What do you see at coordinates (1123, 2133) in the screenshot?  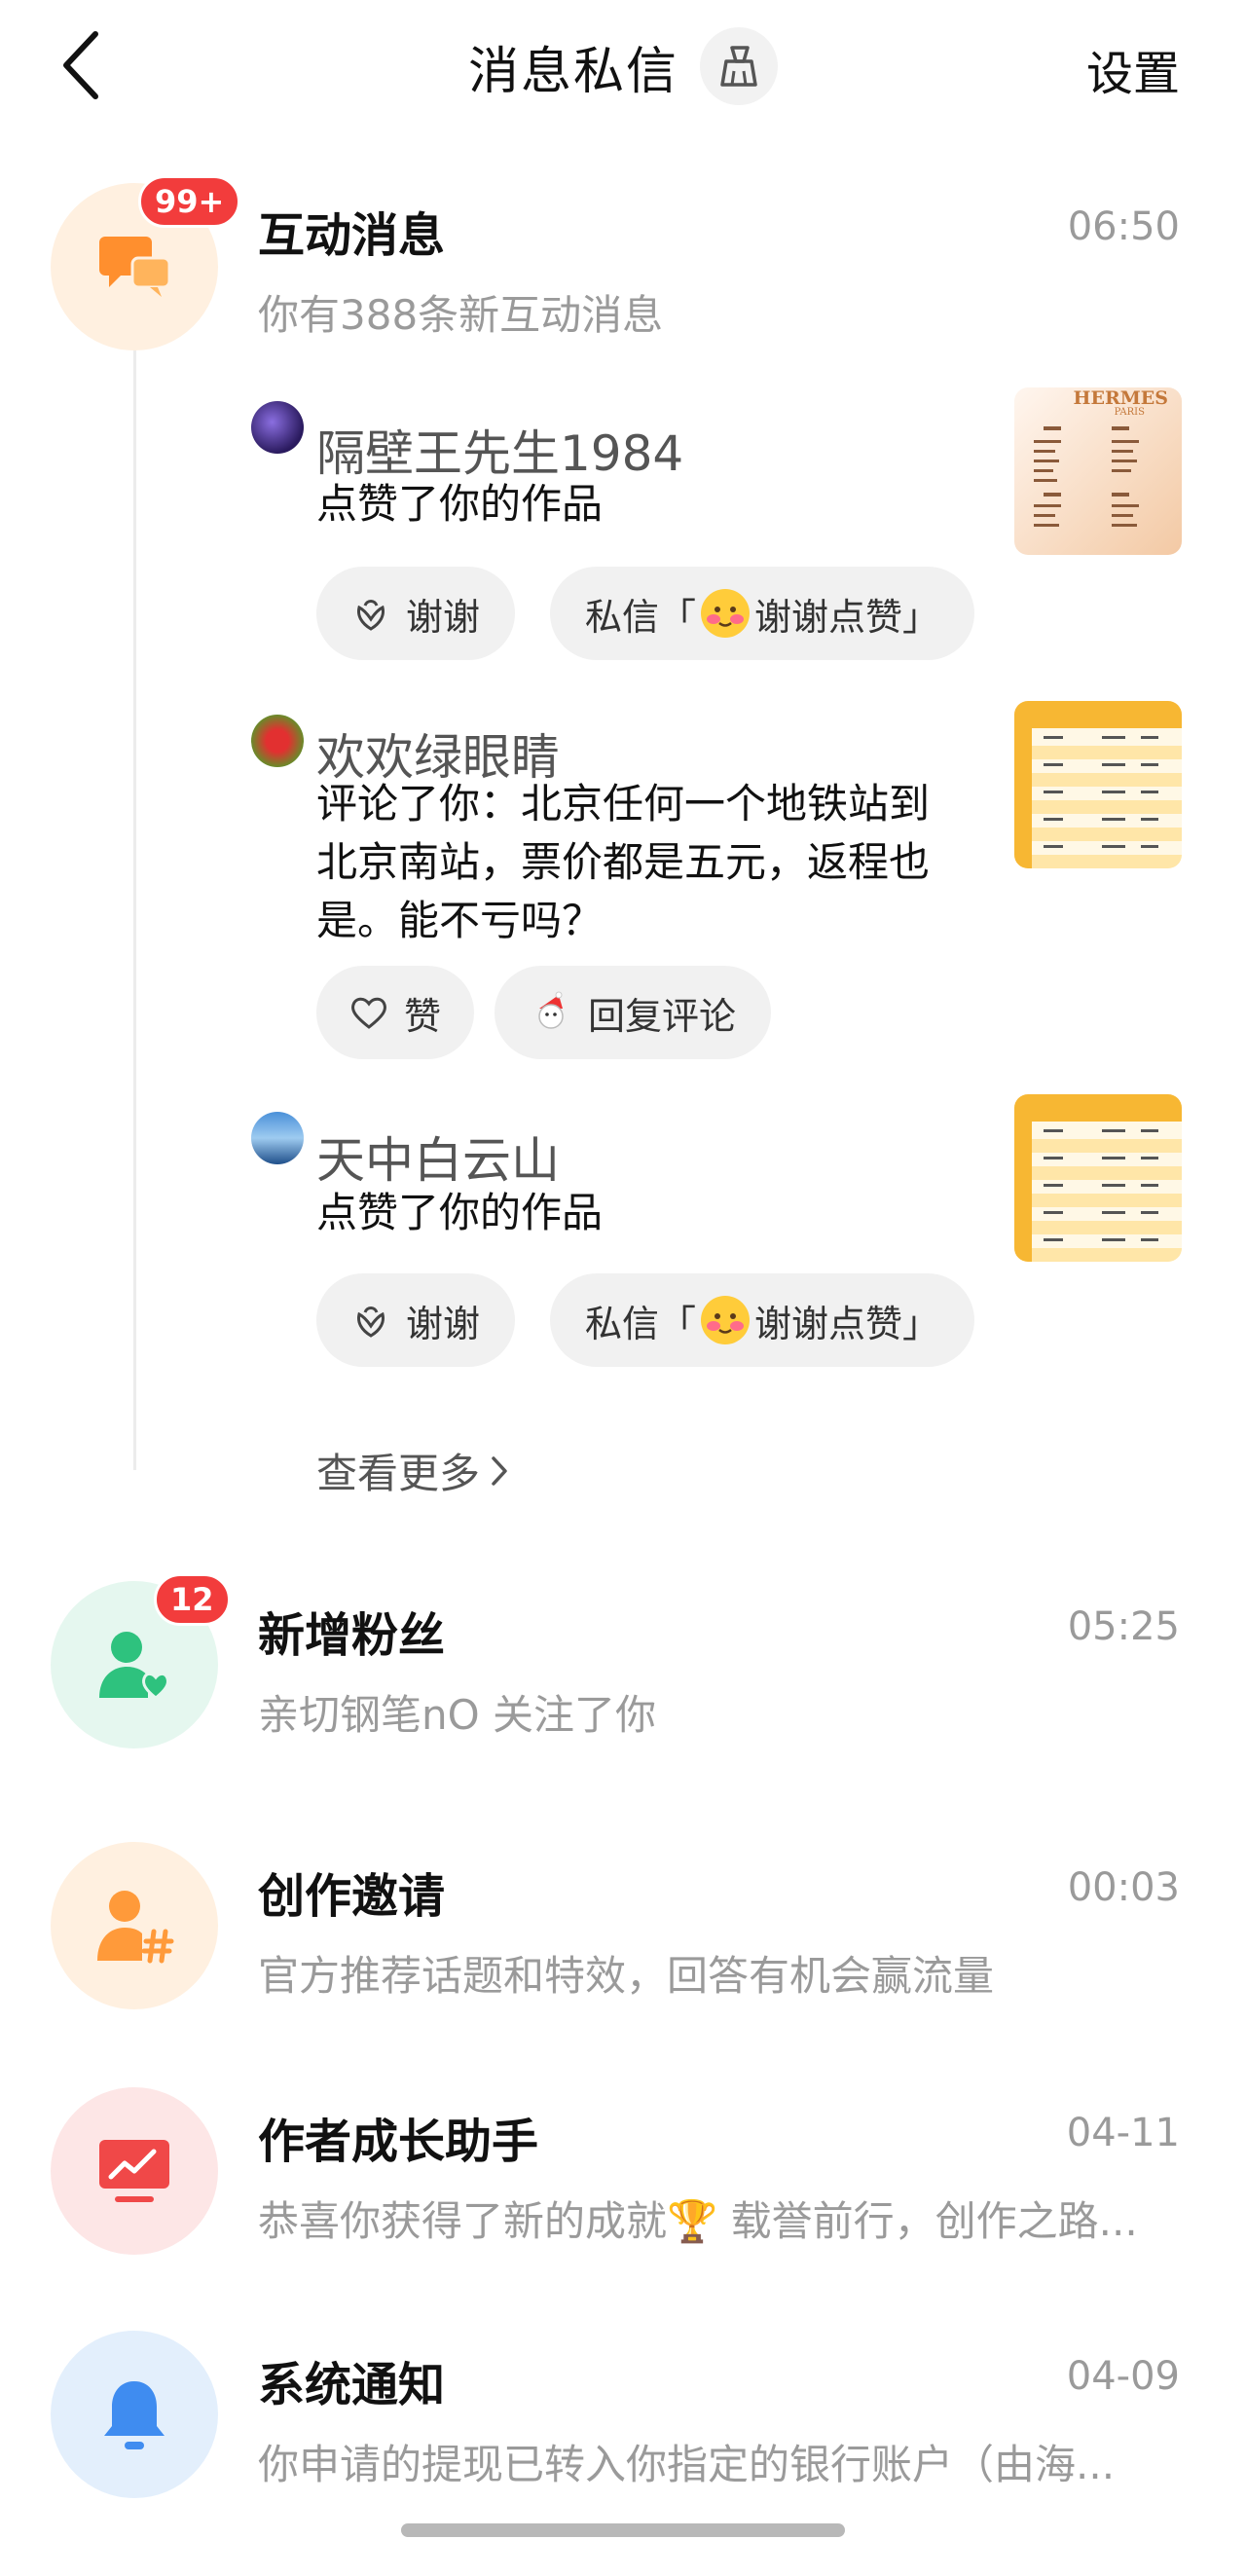 I see `row-time: 04-11` at bounding box center [1123, 2133].